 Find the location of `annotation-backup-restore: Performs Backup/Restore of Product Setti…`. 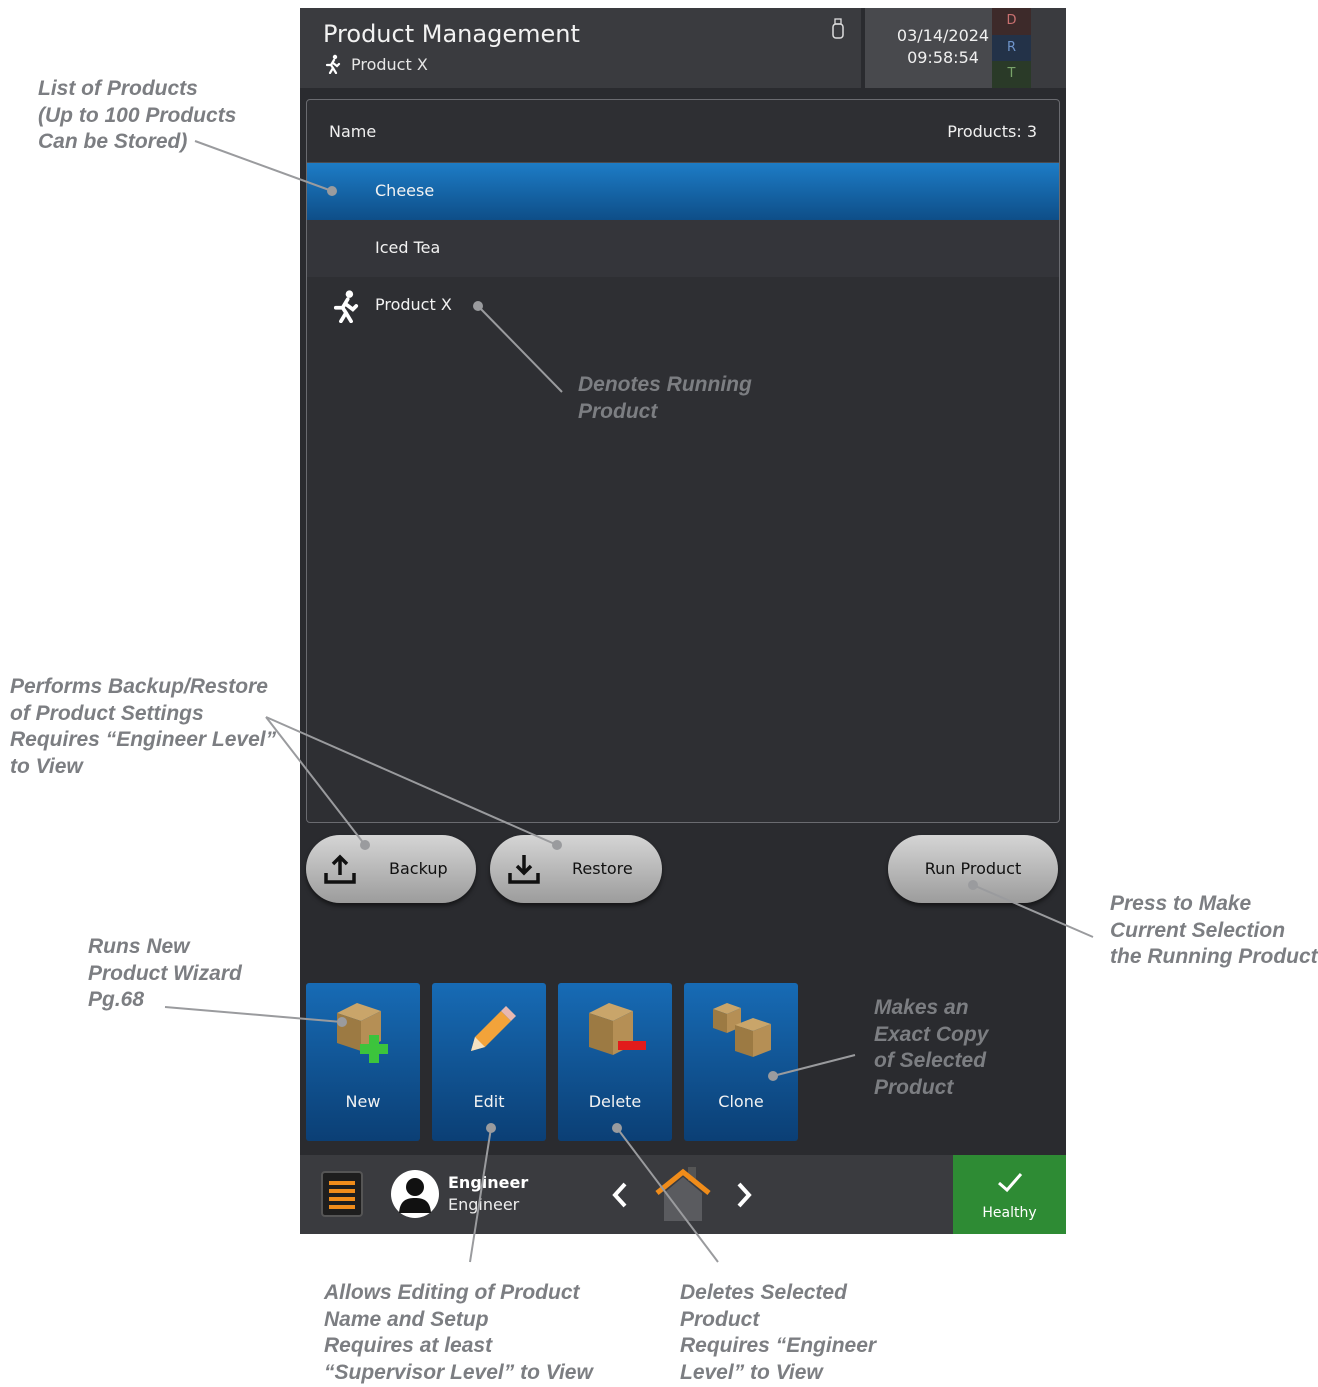

annotation-backup-restore: Performs Backup/Restore of Product Setti… is located at coordinates (143, 726).